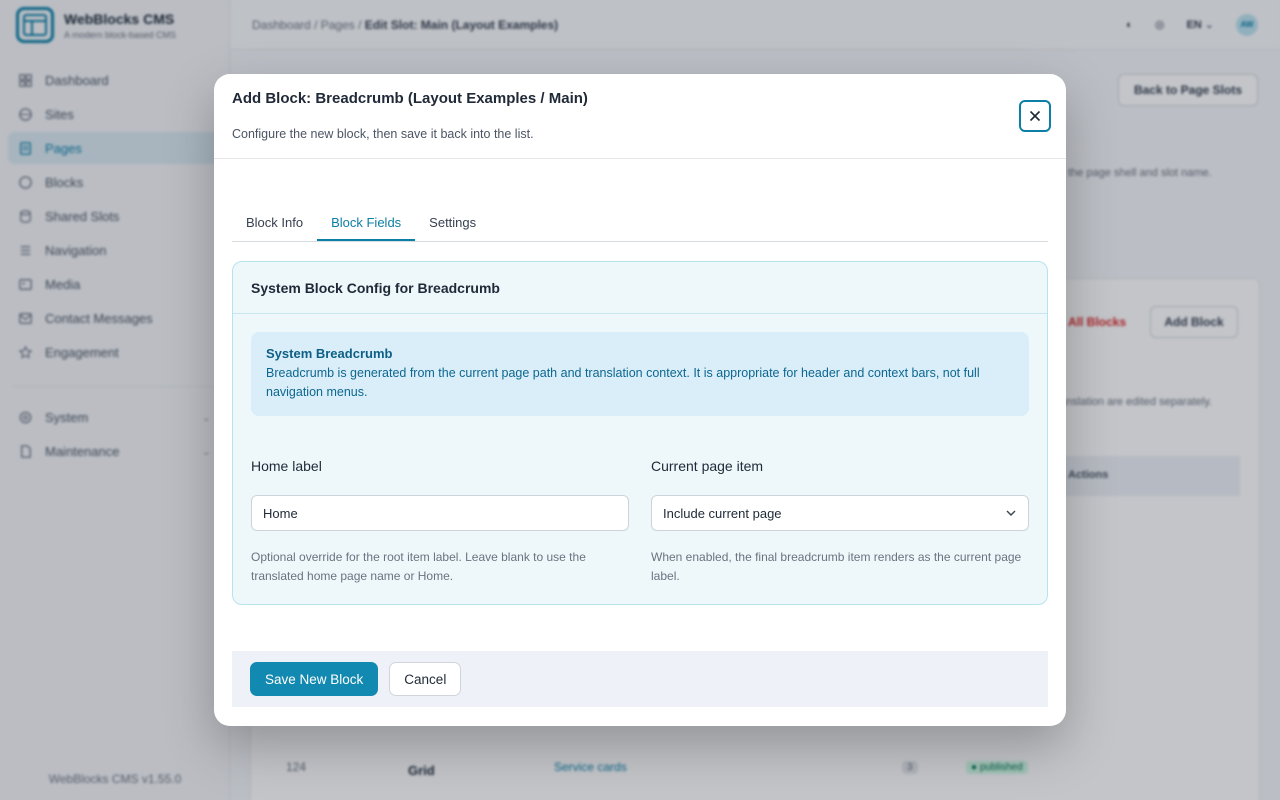 The image size is (1280, 800). What do you see at coordinates (286, 466) in the screenshot?
I see `home-label-label: Home label` at bounding box center [286, 466].